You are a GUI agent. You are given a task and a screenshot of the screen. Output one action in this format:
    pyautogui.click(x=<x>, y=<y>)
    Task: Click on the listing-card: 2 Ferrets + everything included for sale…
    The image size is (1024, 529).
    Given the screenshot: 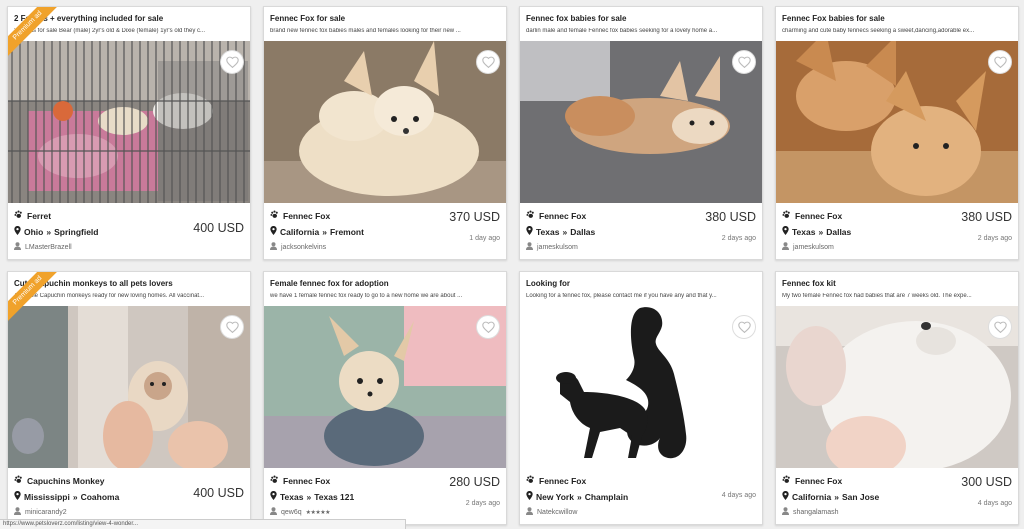 What is the action you would take?
    pyautogui.click(x=129, y=133)
    